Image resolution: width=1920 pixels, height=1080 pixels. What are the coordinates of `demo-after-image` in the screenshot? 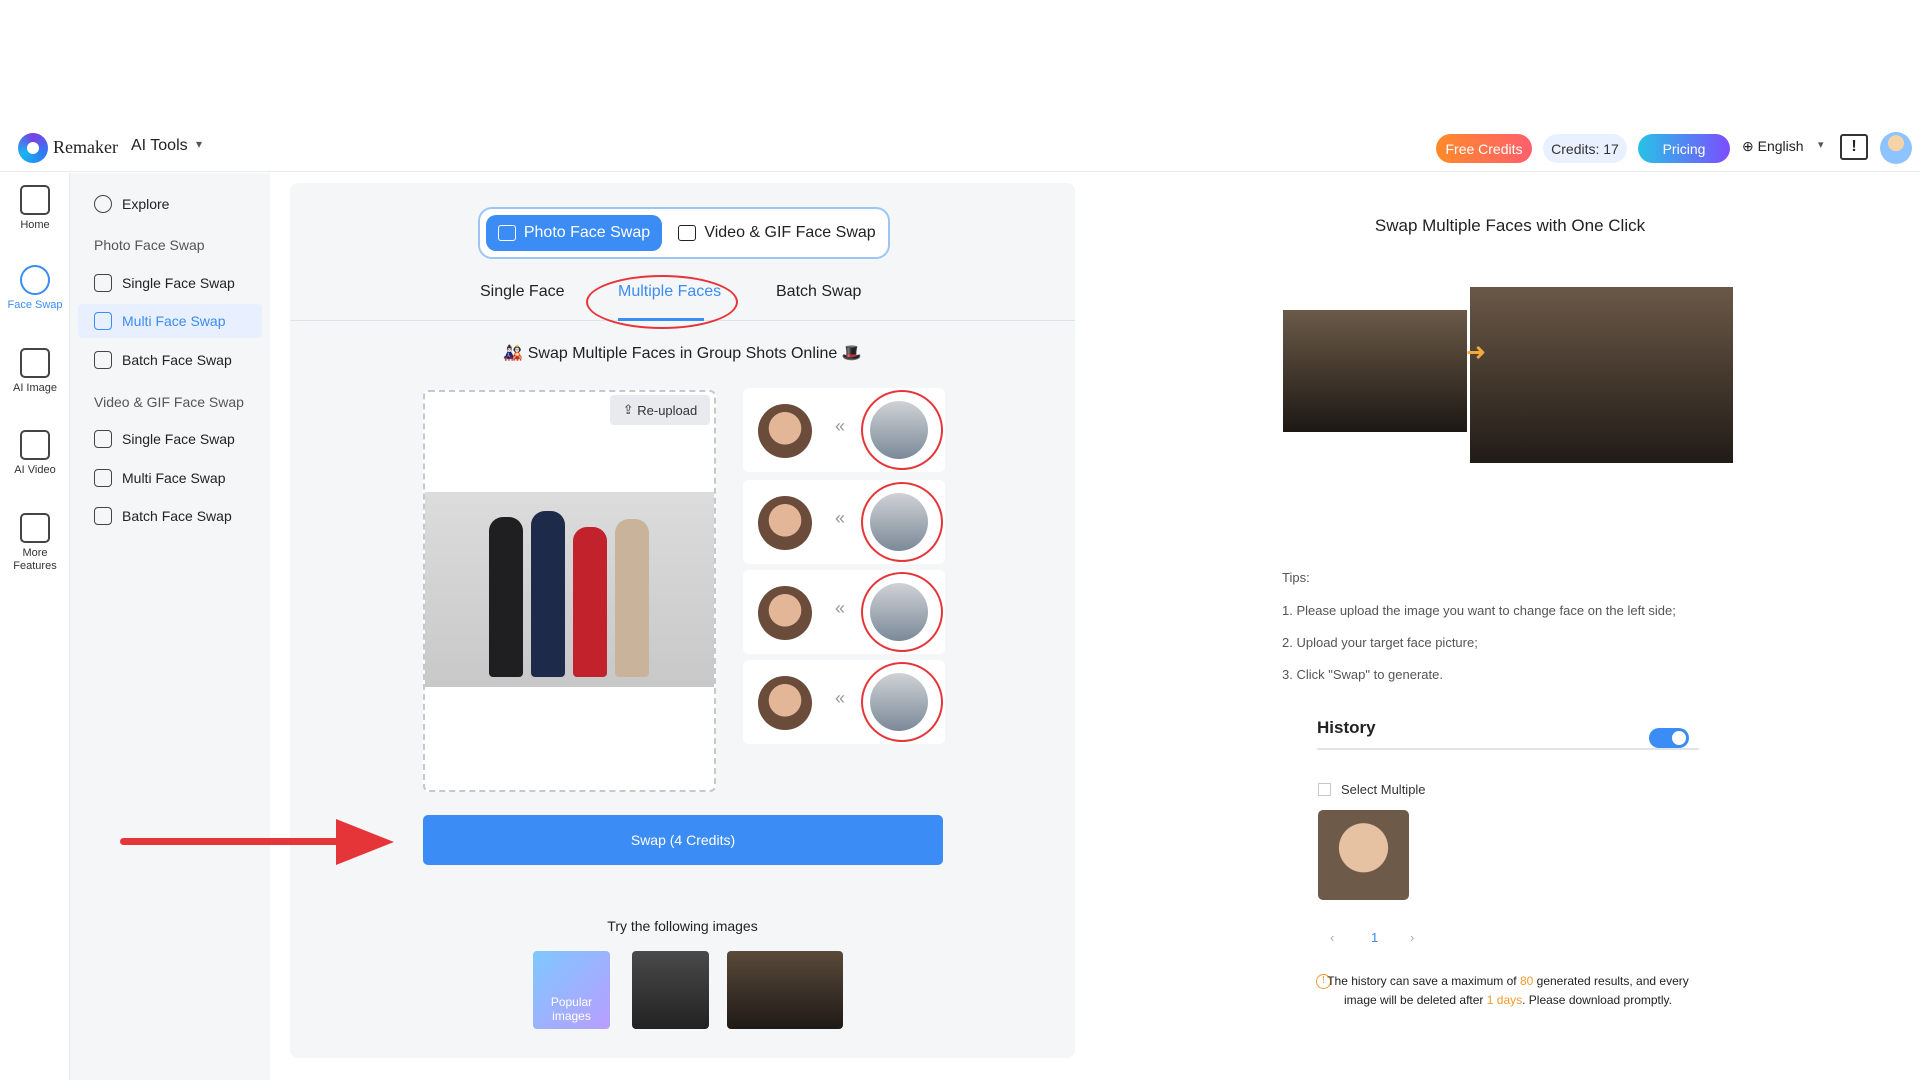 It's located at (1601, 375).